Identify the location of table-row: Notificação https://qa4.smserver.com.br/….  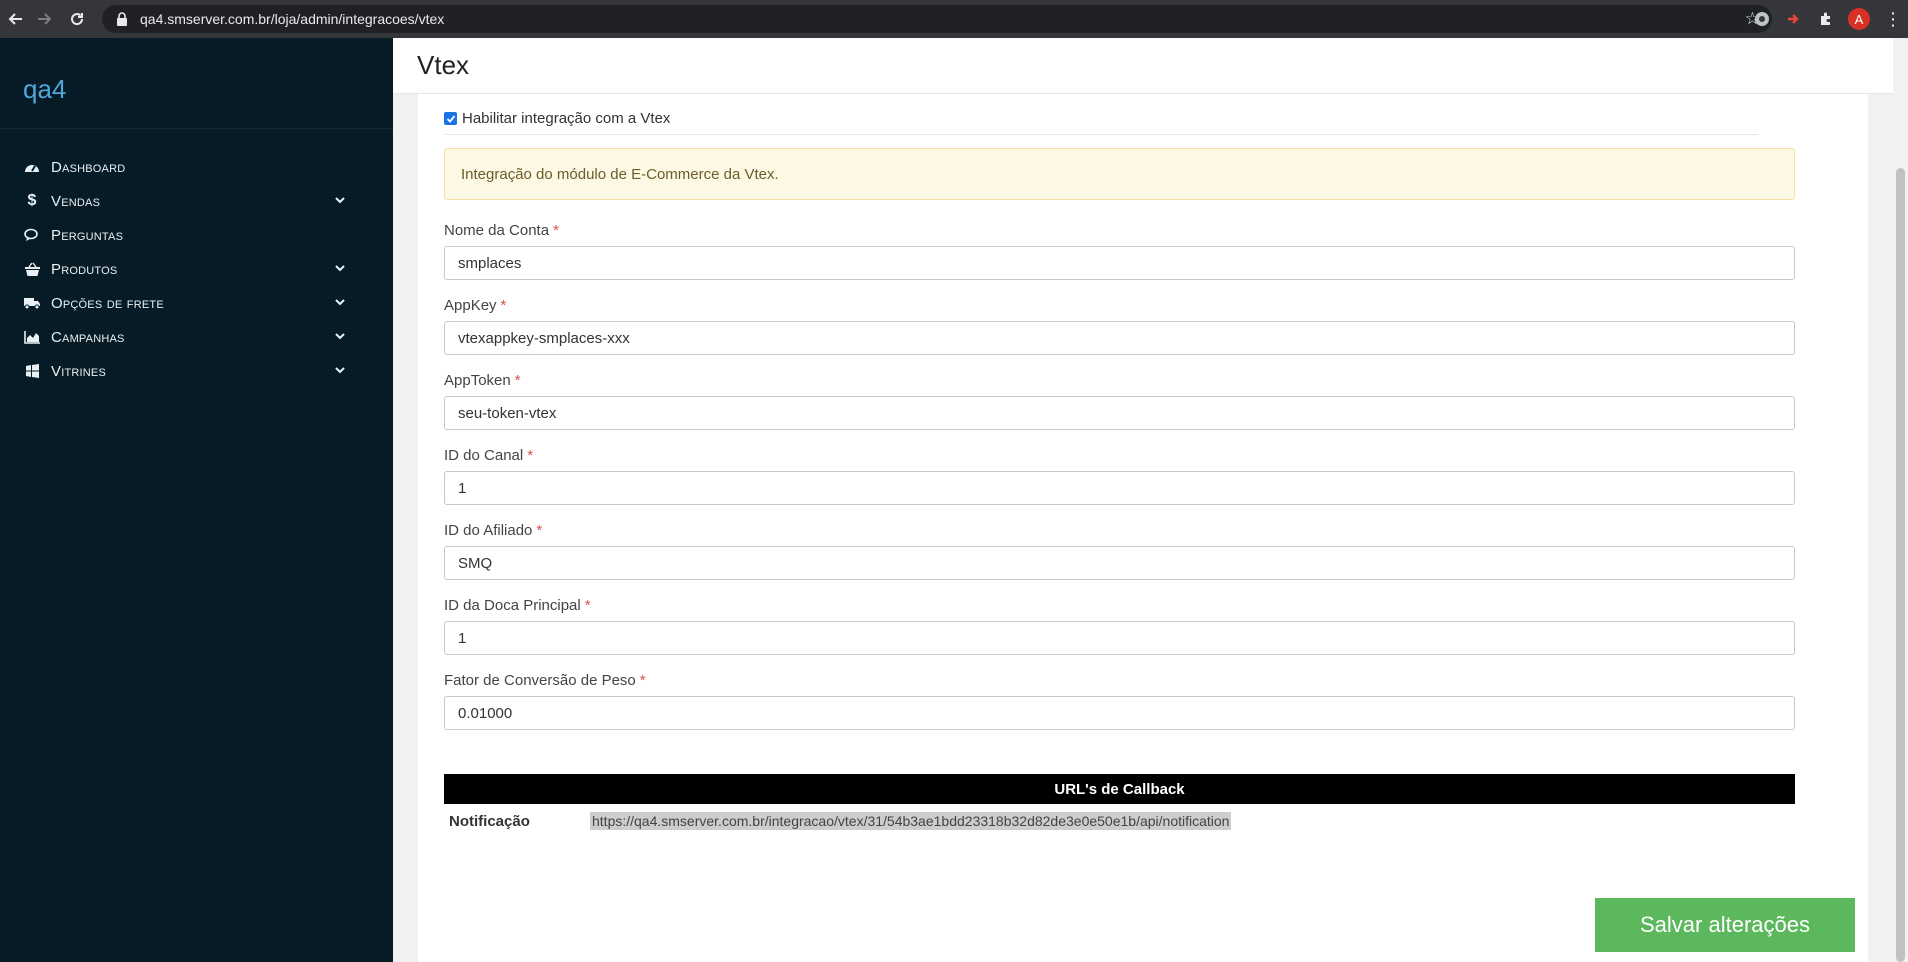
(1119, 821).